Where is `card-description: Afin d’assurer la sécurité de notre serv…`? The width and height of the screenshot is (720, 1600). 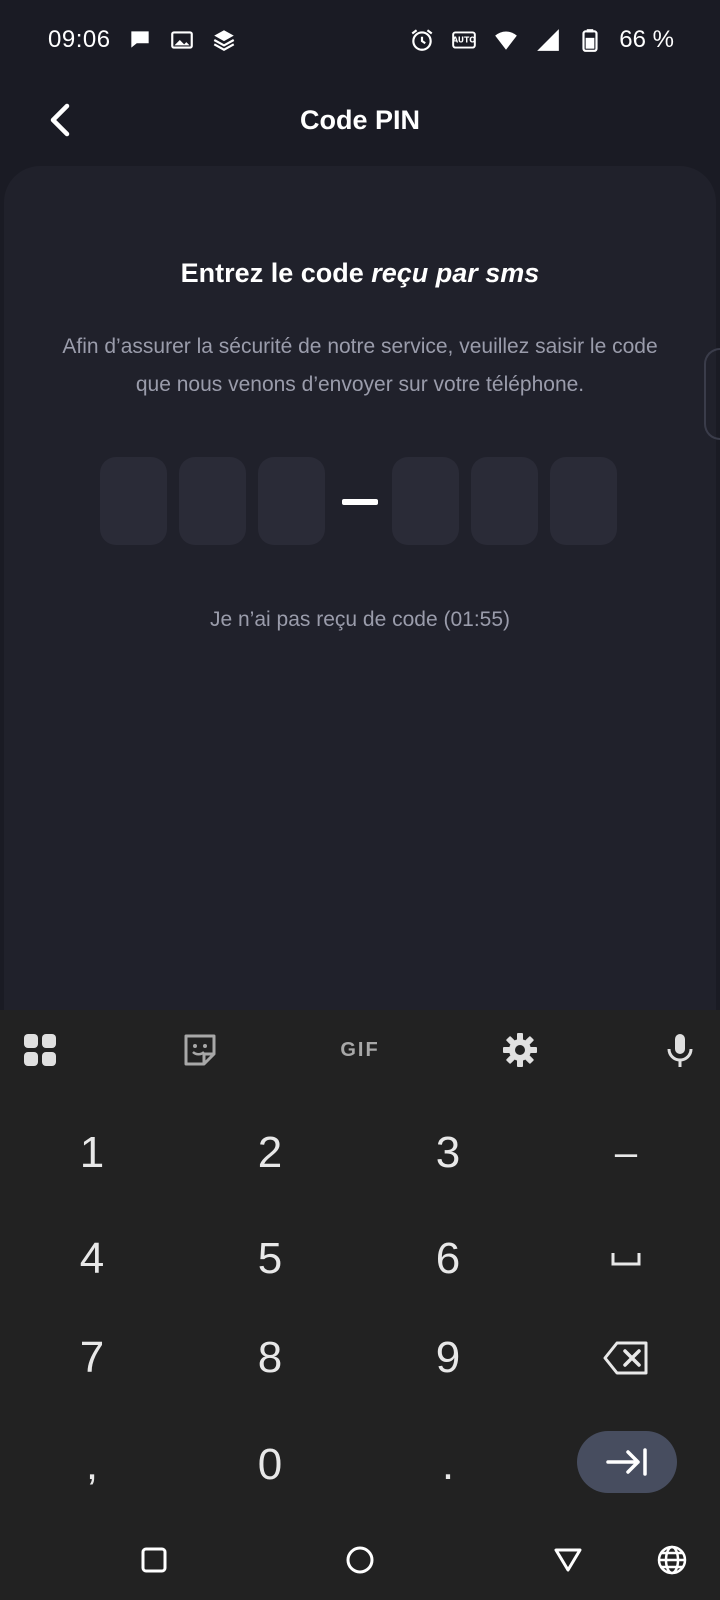
card-description: Afin d’assurer la sécurité de notre serv… is located at coordinates (360, 365).